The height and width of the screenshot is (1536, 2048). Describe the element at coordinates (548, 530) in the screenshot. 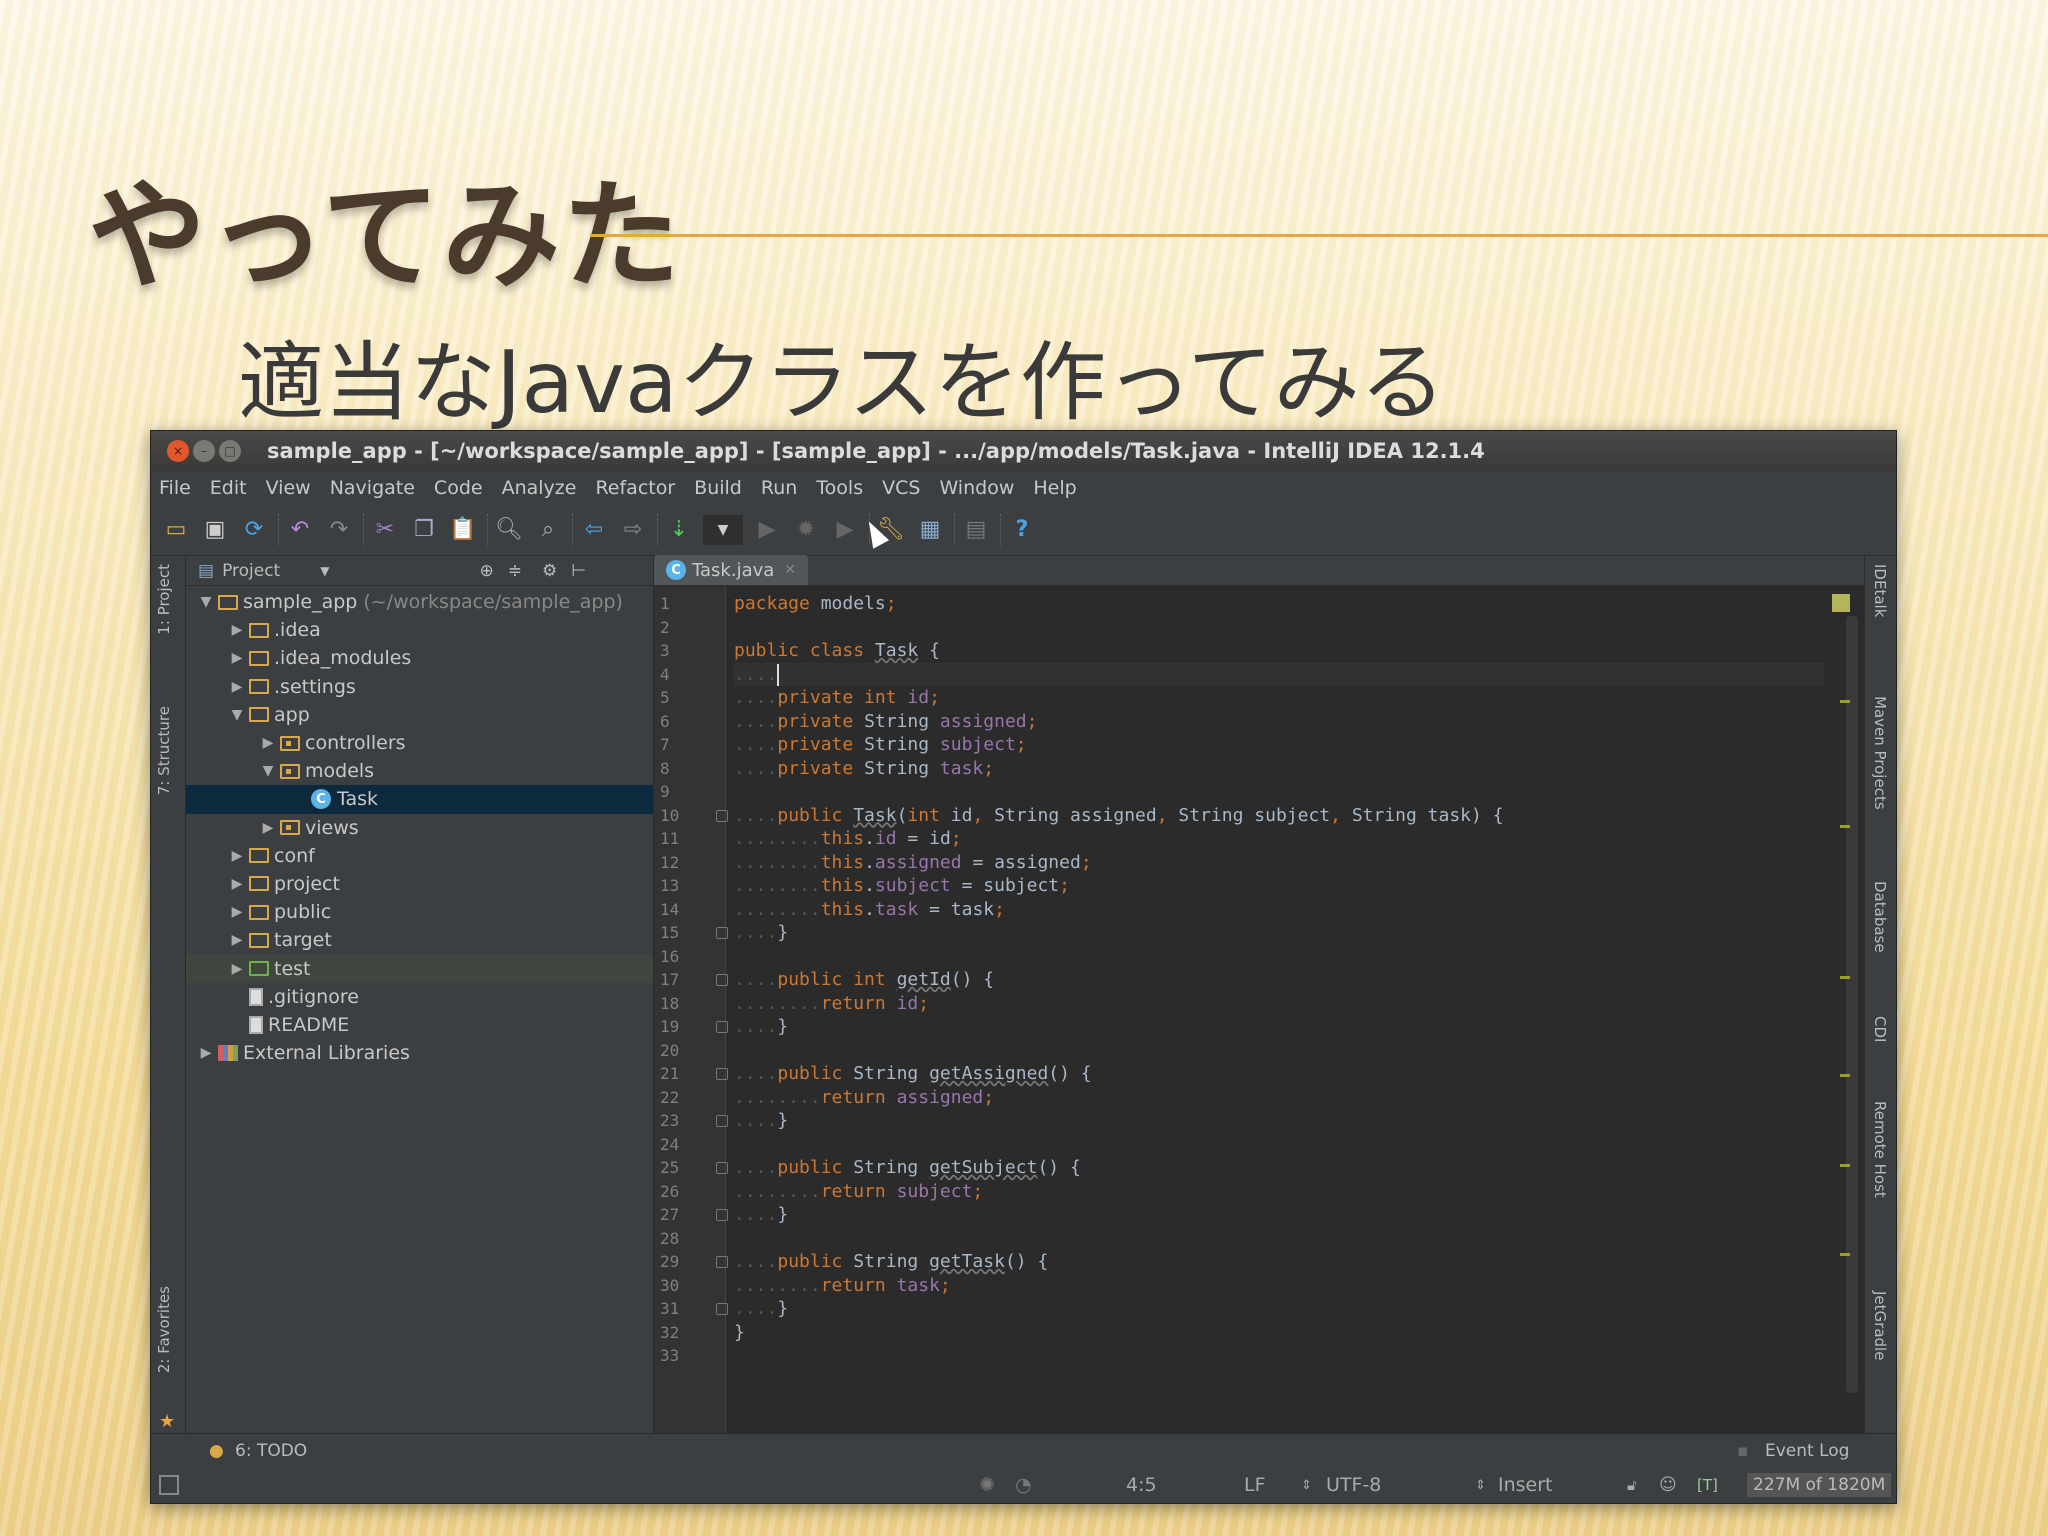

I see `replace-icon: ⌕` at that location.